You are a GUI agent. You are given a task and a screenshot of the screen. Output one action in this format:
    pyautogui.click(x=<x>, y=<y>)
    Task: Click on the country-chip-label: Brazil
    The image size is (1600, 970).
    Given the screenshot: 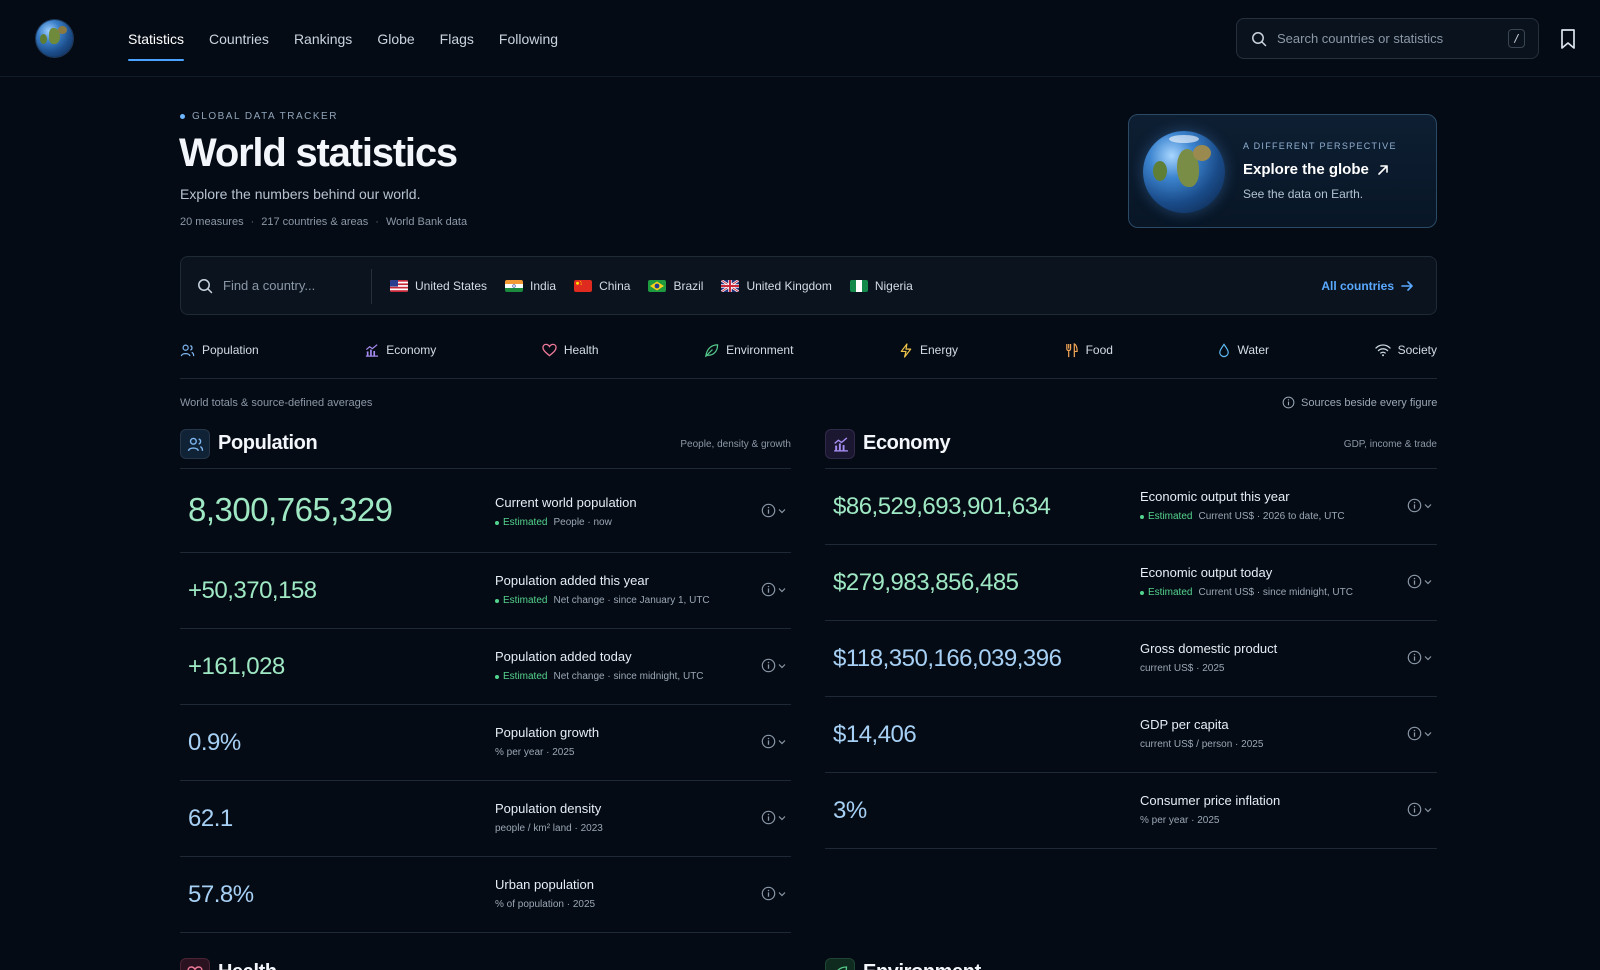 What is the action you would take?
    pyautogui.click(x=688, y=285)
    